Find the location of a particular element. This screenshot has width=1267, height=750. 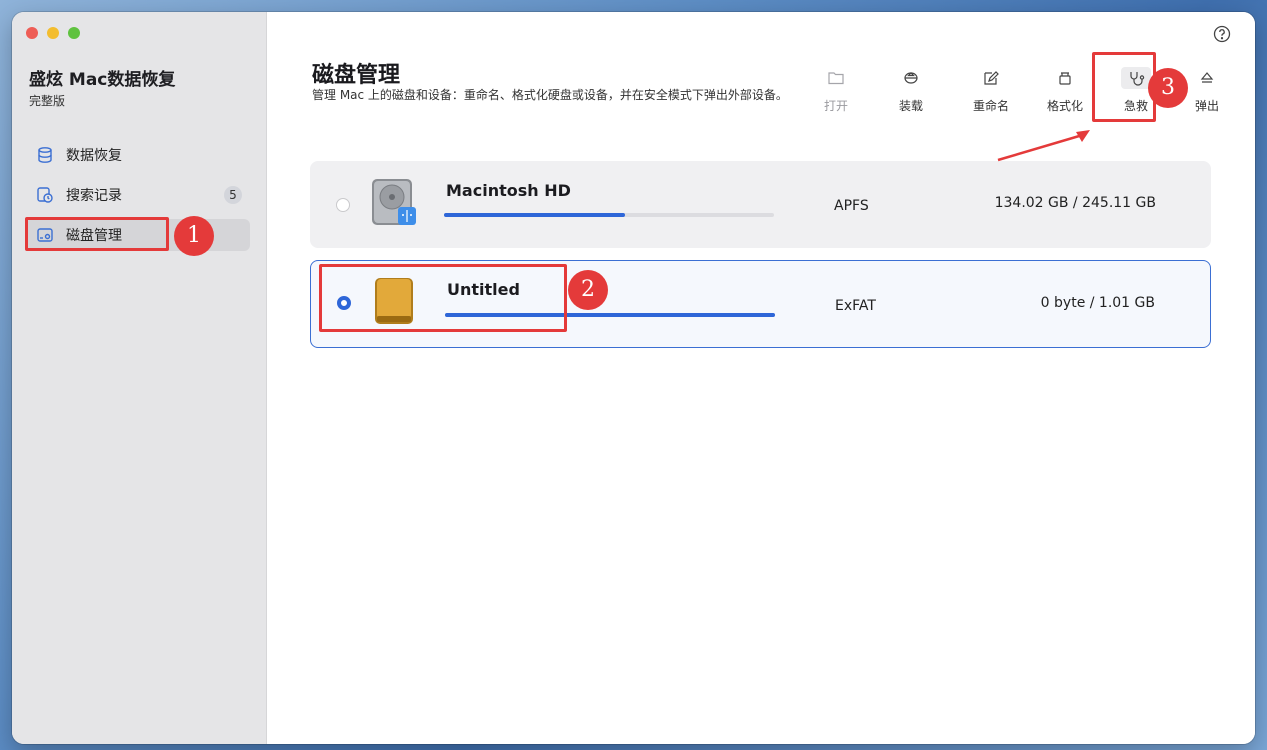

app-name: 盛炫 Mac数据恢复 is located at coordinates (102, 80).